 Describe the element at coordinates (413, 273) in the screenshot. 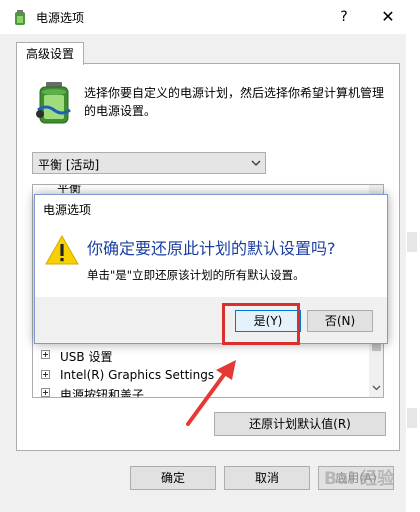

I see `background-window-edge` at that location.